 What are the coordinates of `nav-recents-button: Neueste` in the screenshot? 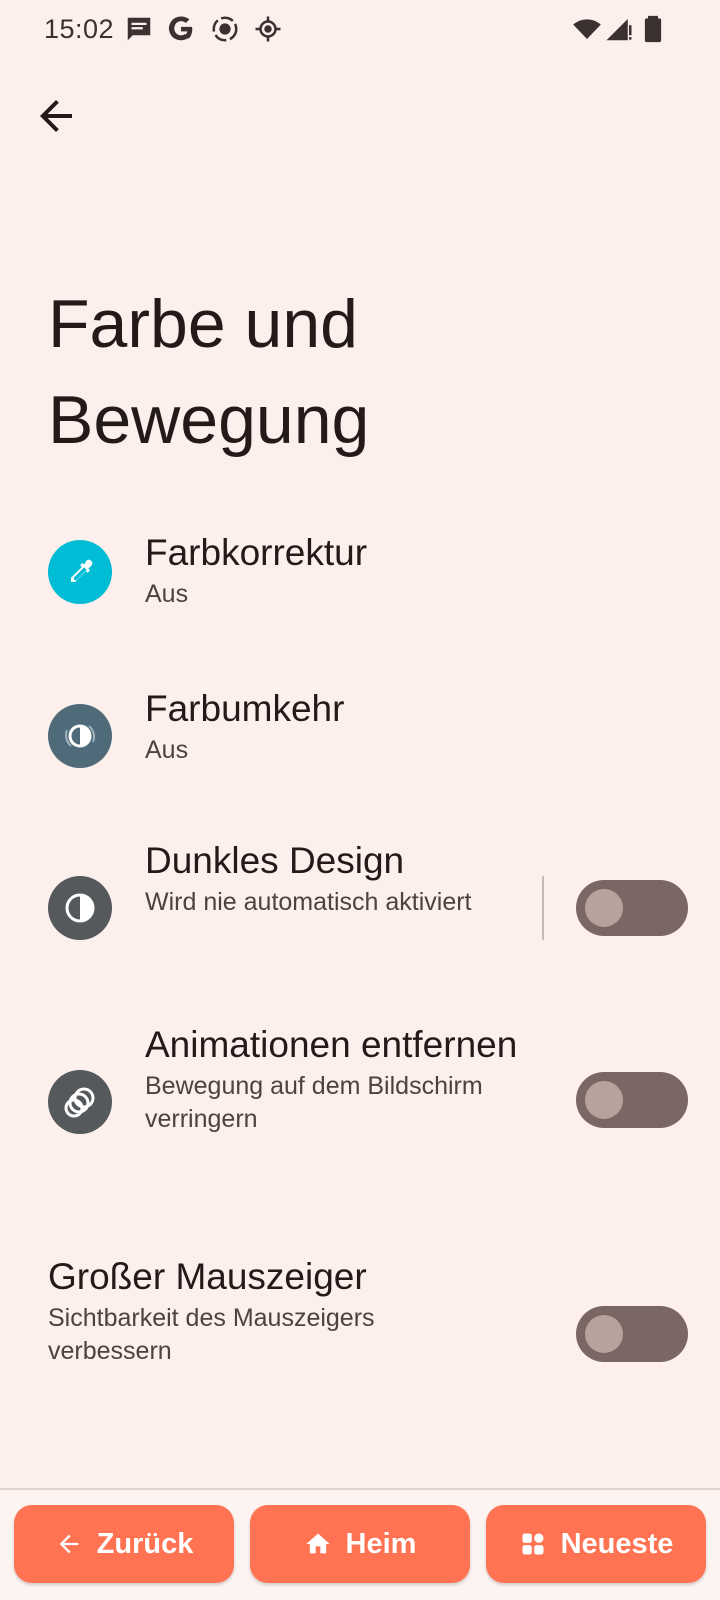 It's located at (596, 1544).